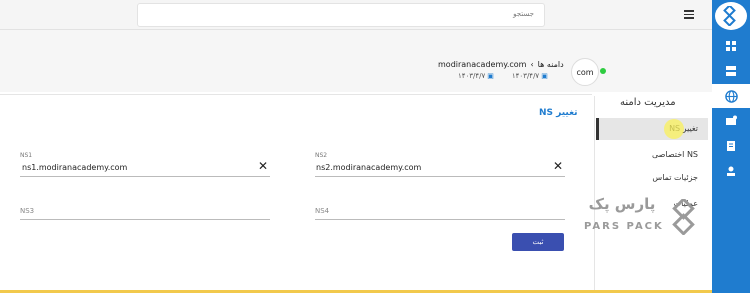  I want to click on registered-date: ۱۴۰۳/۴/۷ ▣, so click(529, 76).